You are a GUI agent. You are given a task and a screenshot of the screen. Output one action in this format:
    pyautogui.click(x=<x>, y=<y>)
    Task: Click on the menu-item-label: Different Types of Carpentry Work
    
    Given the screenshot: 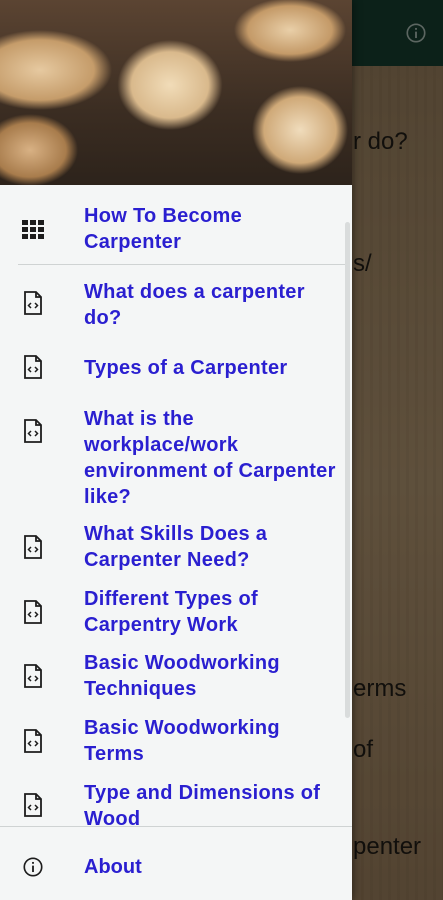 What is the action you would take?
    pyautogui.click(x=171, y=612)
    